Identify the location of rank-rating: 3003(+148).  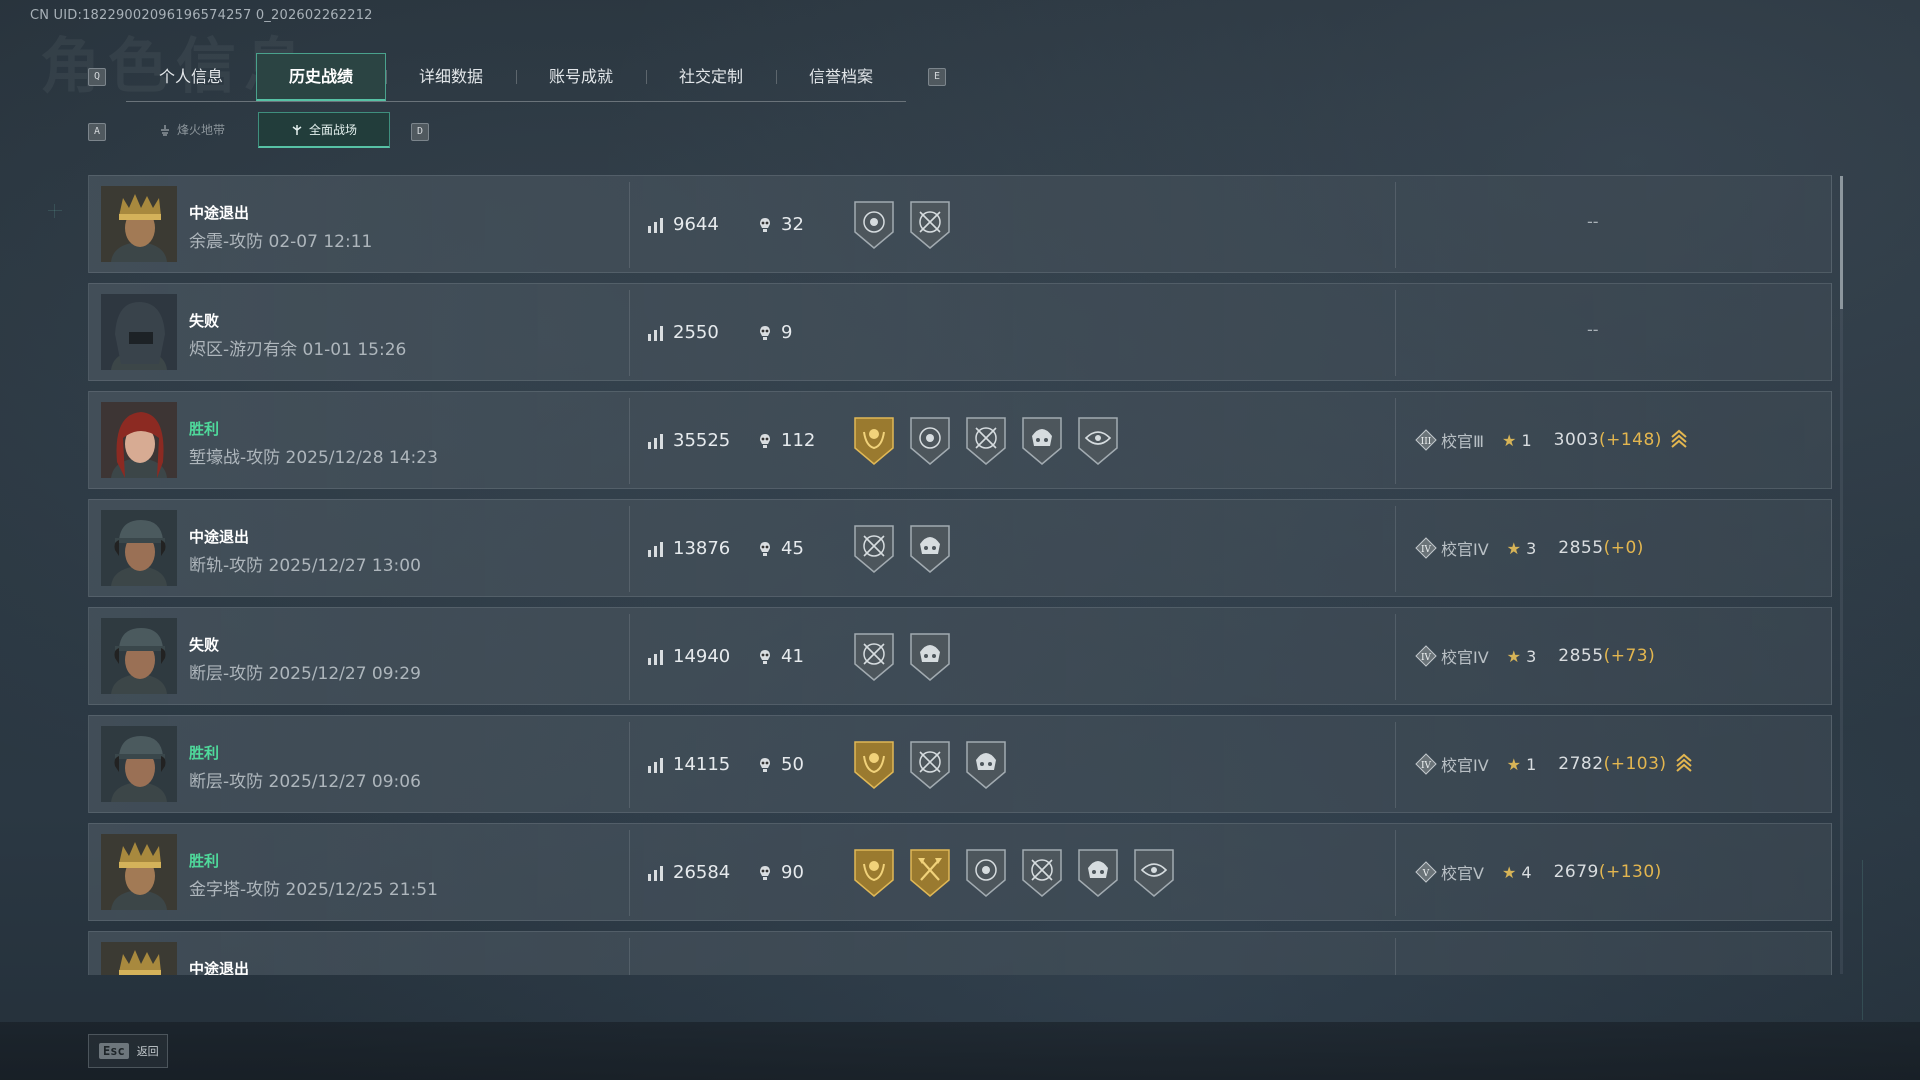
(1608, 440).